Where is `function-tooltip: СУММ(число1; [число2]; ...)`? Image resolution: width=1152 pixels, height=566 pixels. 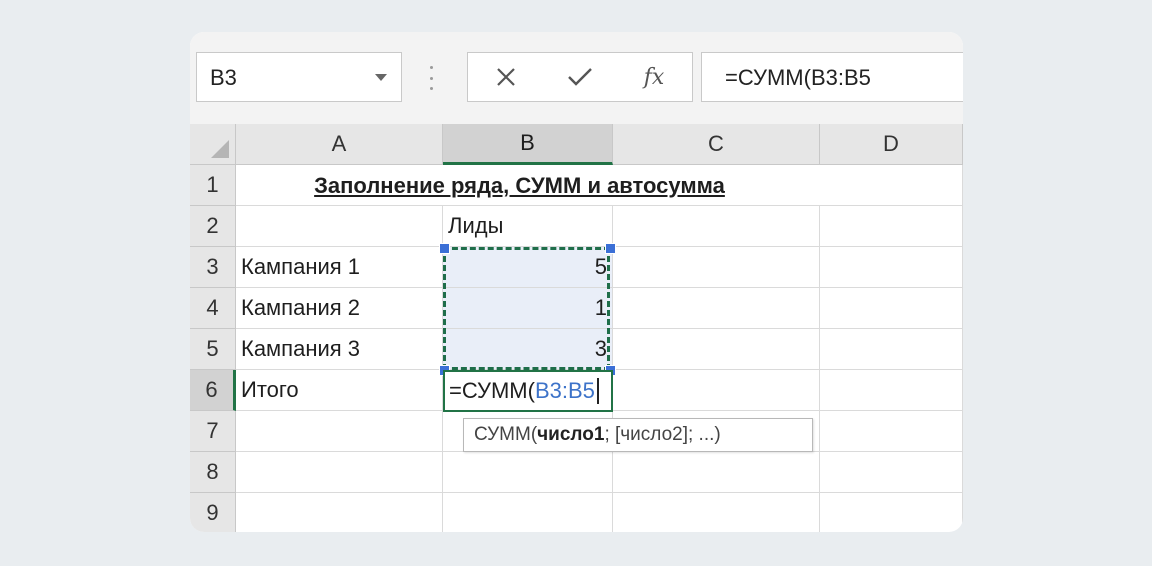
function-tooltip: СУММ(число1; [число2]; ...) is located at coordinates (638, 435).